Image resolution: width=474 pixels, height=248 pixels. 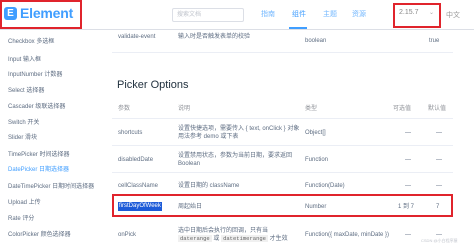 I want to click on sidebar-item-select: Select 选择器, so click(x=26, y=89).